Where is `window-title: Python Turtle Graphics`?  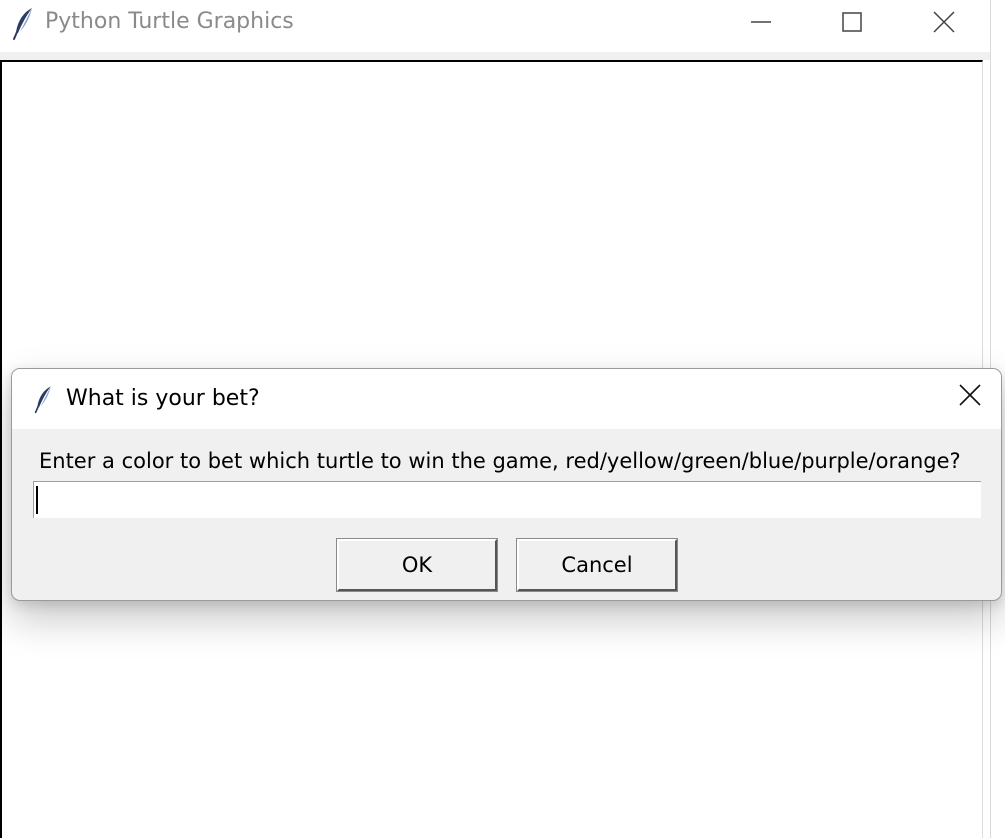 window-title: Python Turtle Graphics is located at coordinates (169, 21).